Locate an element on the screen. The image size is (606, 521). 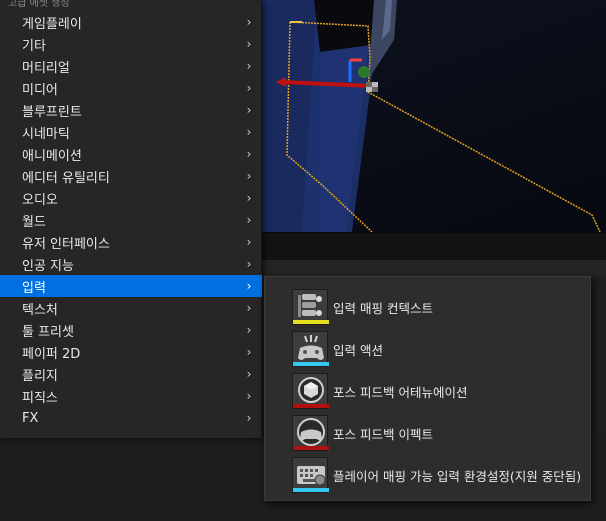
menu-item: 툴 프리셋 › is located at coordinates (131, 330).